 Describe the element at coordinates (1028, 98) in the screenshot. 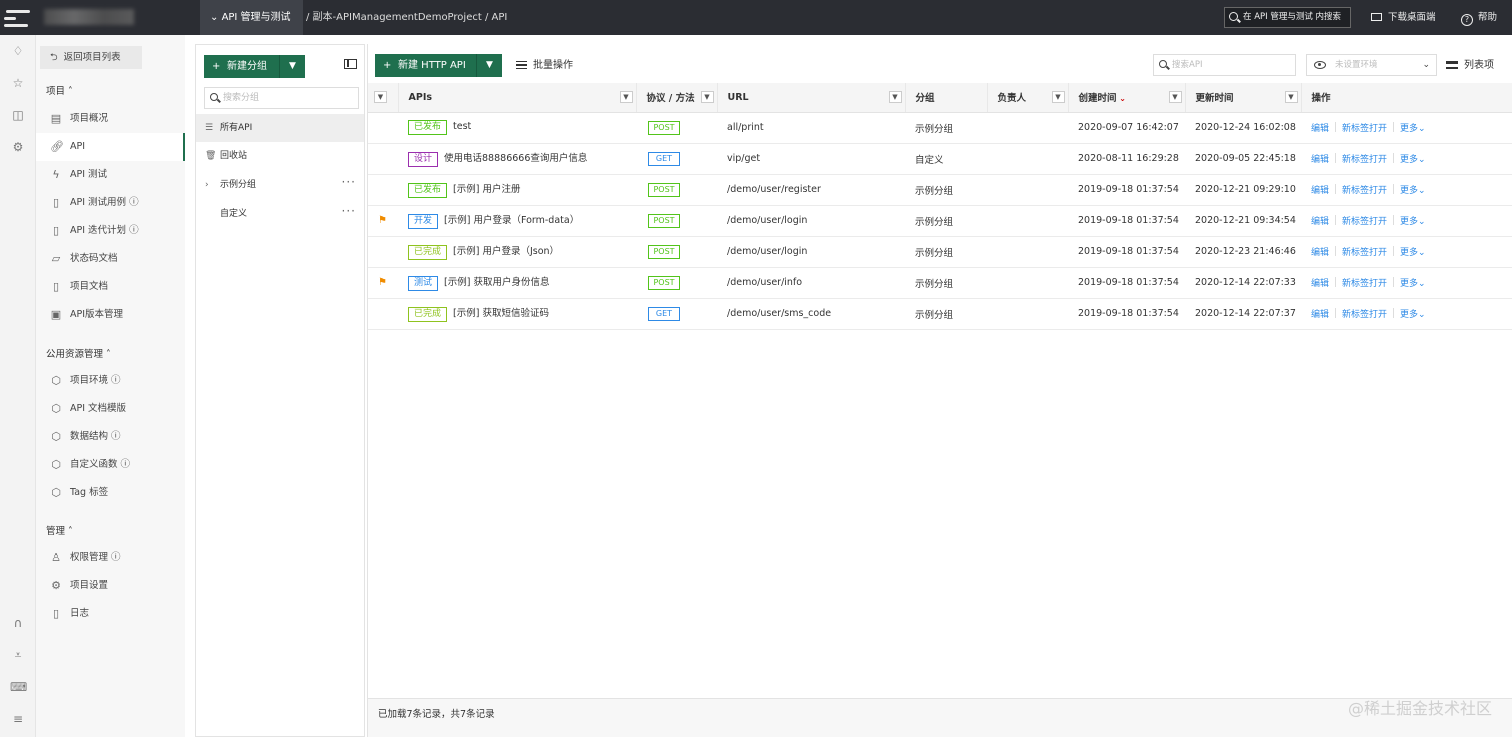

I see `col-header-owner: 负责人 ▼` at that location.